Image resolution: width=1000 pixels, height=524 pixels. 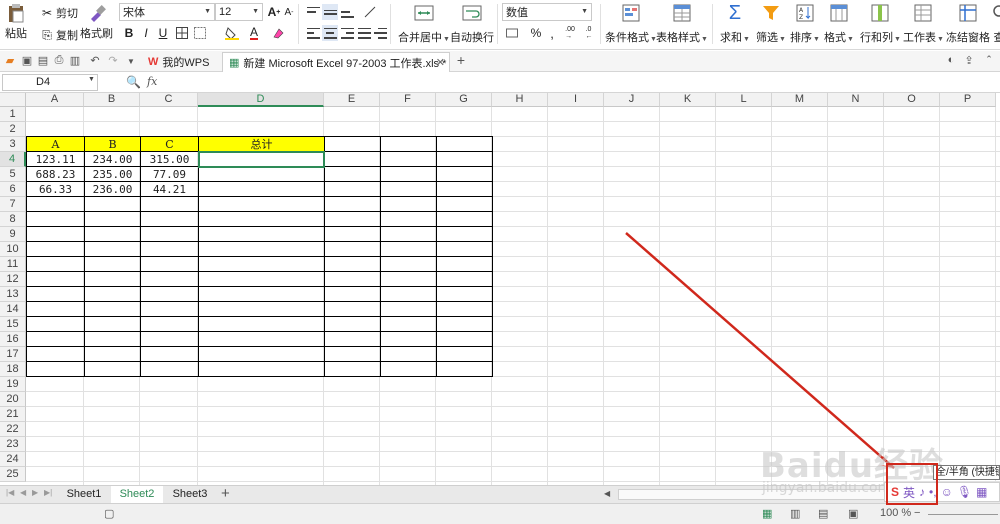 I want to click on filter-button: 筛选▼, so click(x=771, y=24).